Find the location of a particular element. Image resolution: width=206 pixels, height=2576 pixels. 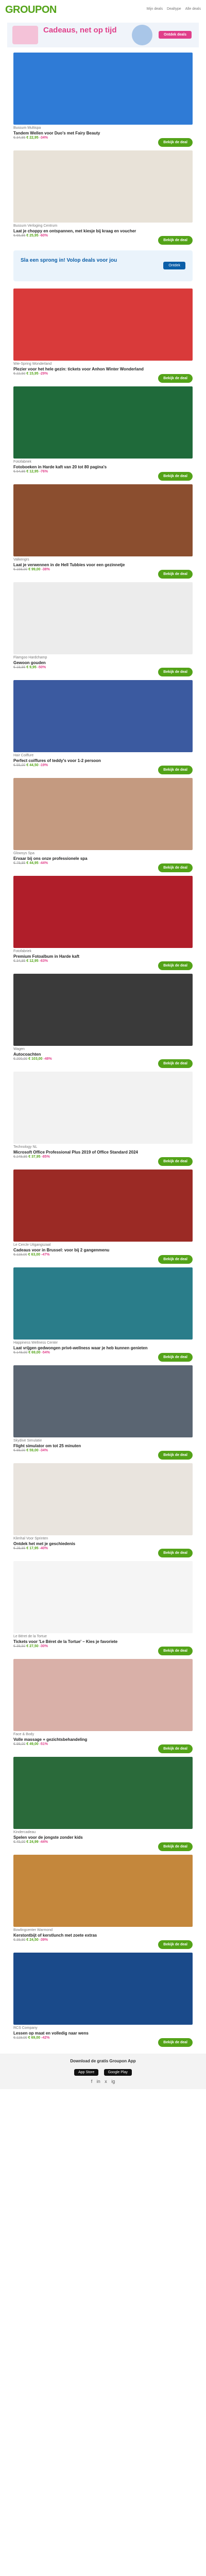

header-link: Alle deals is located at coordinates (193, 9).